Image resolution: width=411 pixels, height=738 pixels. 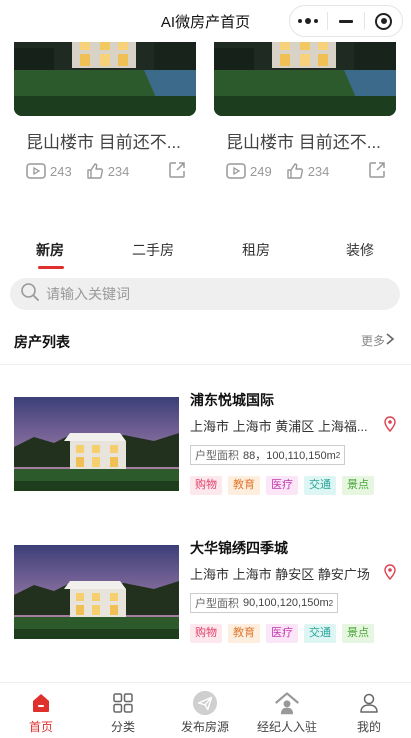 I want to click on header-bar: AI微房产首页, so click(x=205, y=21).